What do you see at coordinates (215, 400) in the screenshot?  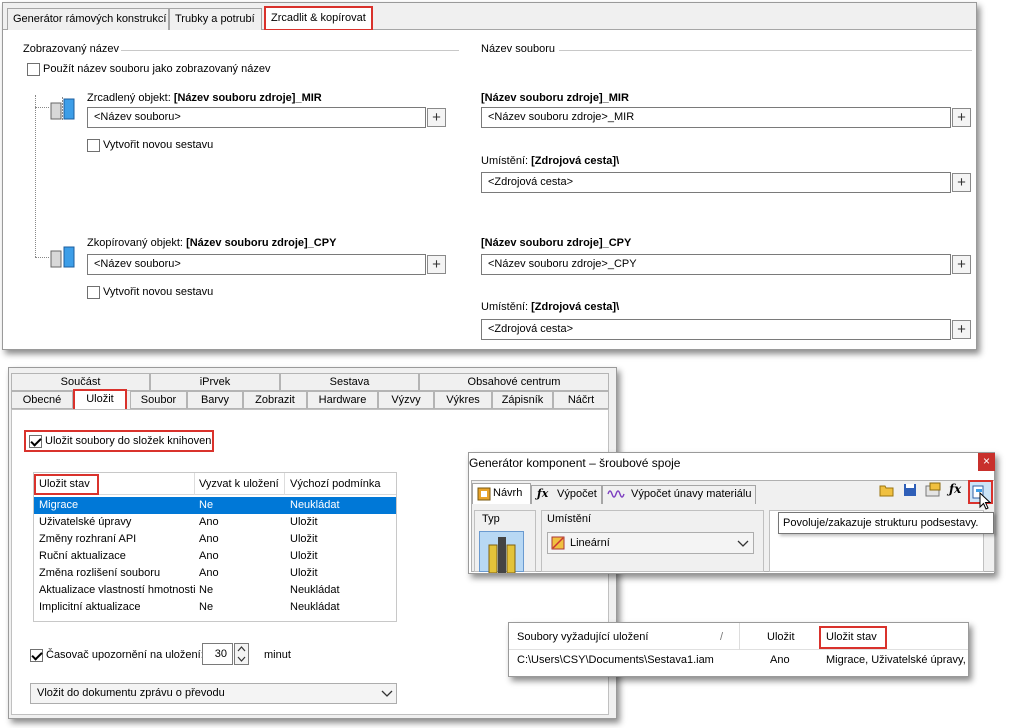 I see `tab-colors: Barvy` at bounding box center [215, 400].